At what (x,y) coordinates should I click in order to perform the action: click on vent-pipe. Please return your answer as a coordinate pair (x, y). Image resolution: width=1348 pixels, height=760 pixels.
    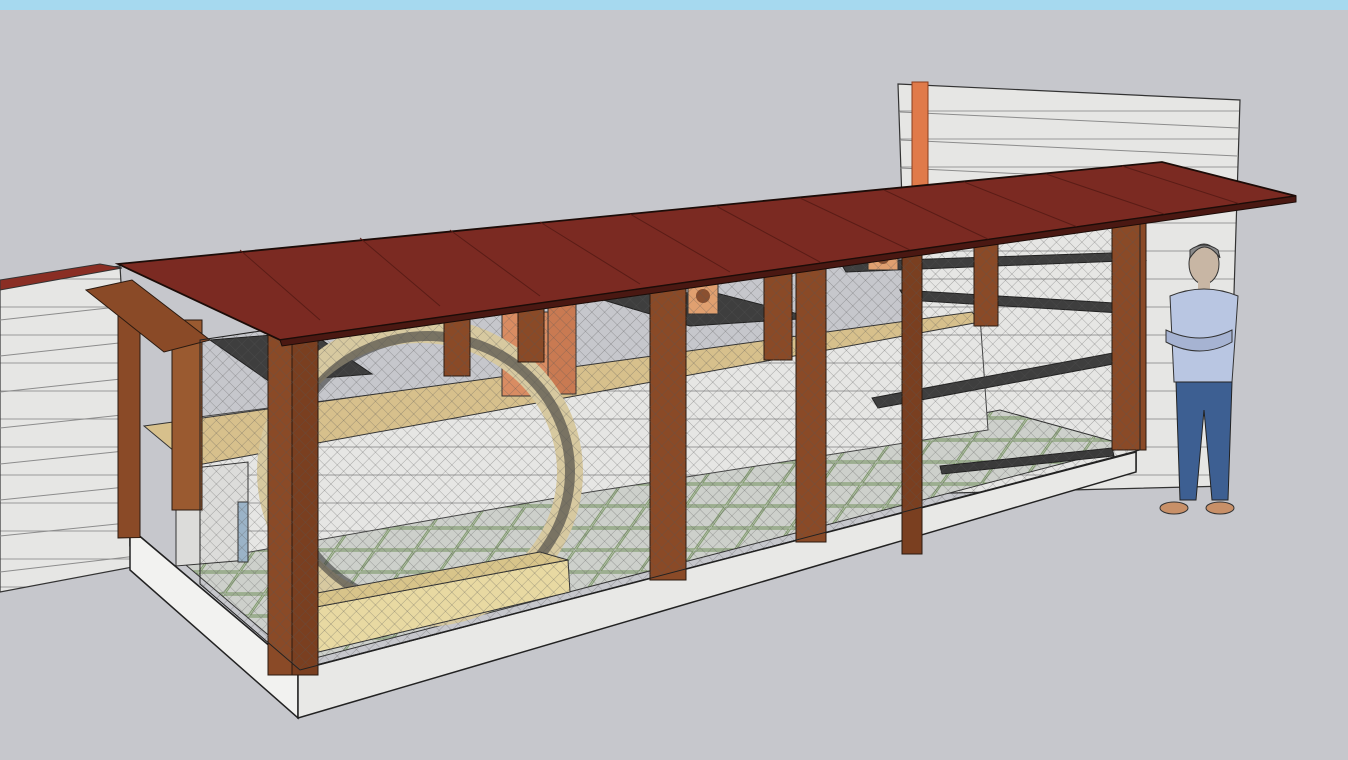
    Looking at the image, I should click on (920, 137).